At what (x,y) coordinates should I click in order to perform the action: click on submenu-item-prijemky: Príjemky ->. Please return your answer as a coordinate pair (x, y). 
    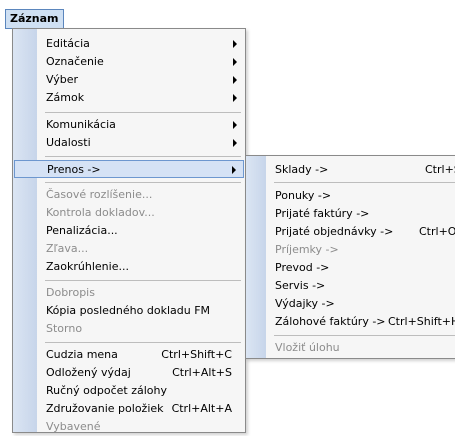
    Looking at the image, I should click on (351, 250).